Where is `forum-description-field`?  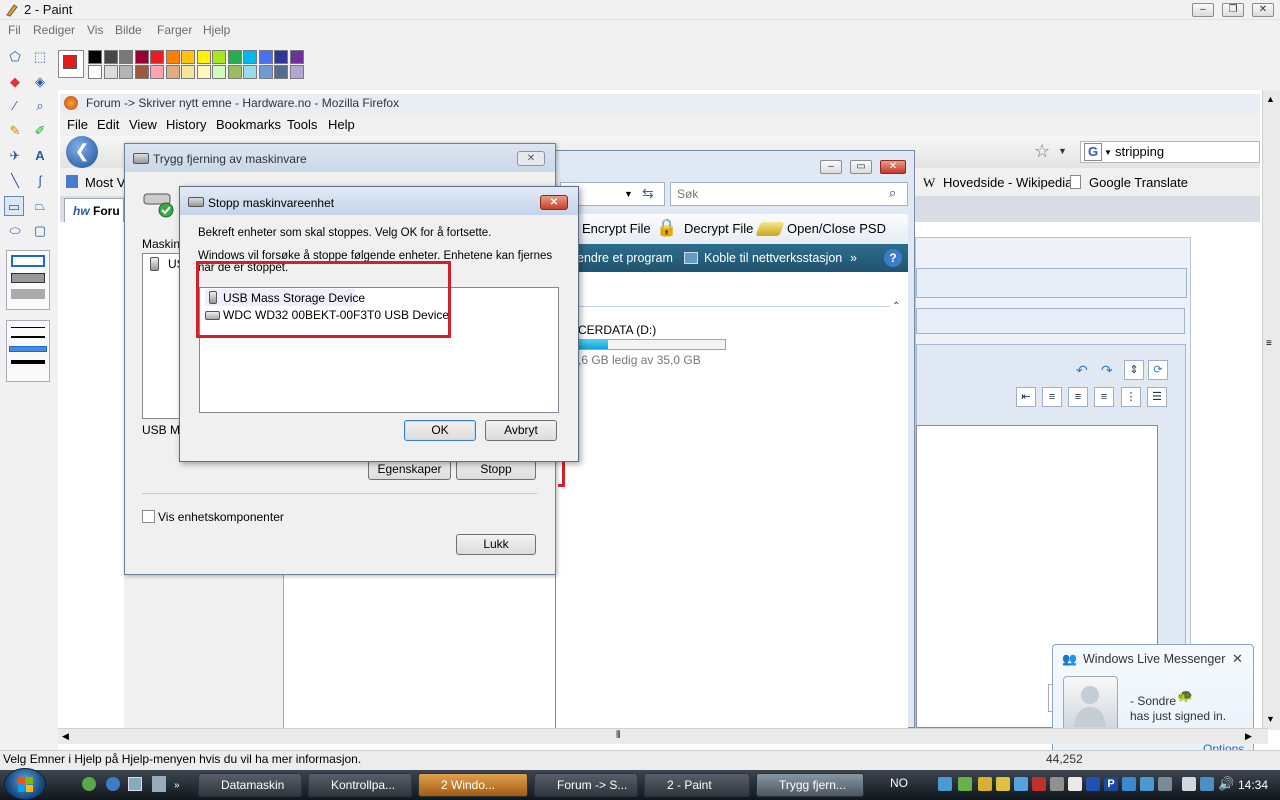
forum-description-field is located at coordinates (1050, 321).